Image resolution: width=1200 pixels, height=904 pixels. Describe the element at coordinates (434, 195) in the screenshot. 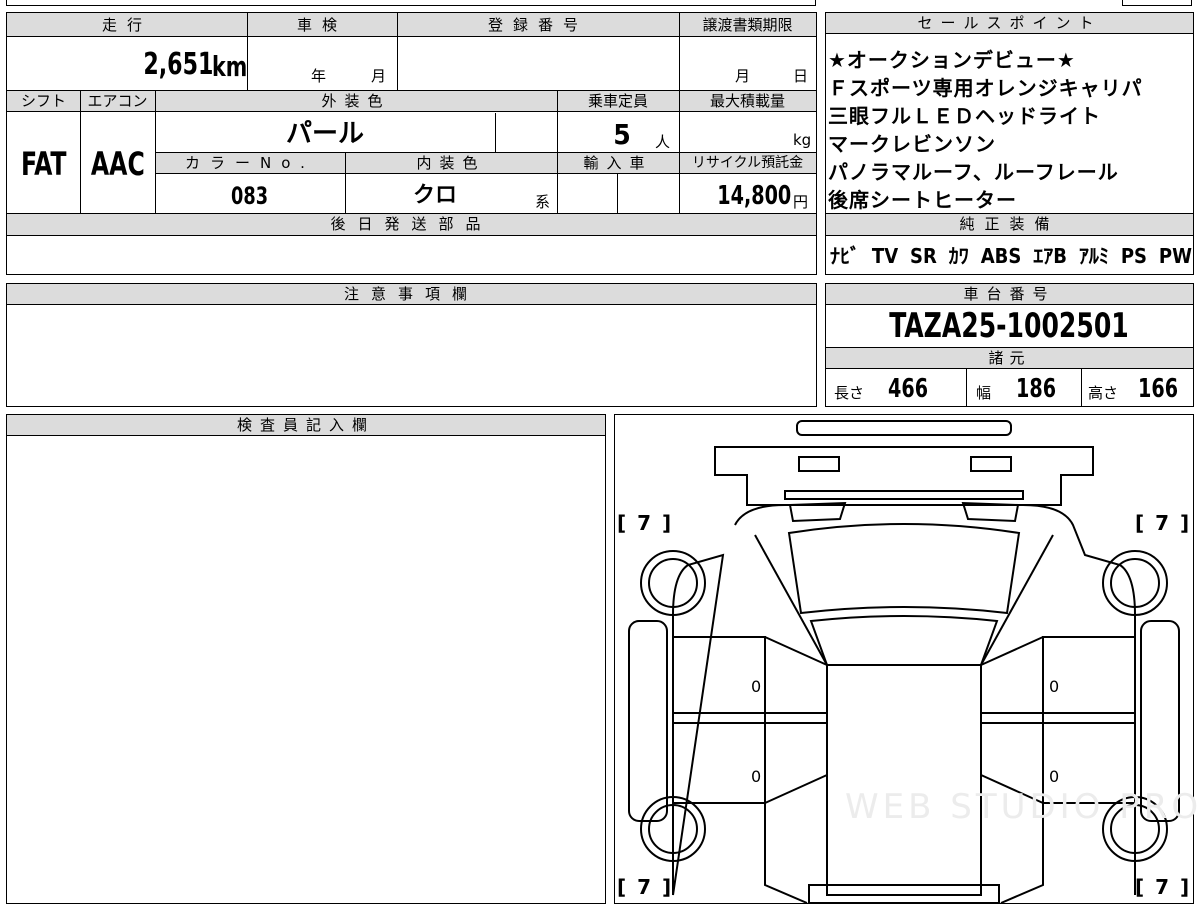

I see `interior-color-value: クロ` at that location.